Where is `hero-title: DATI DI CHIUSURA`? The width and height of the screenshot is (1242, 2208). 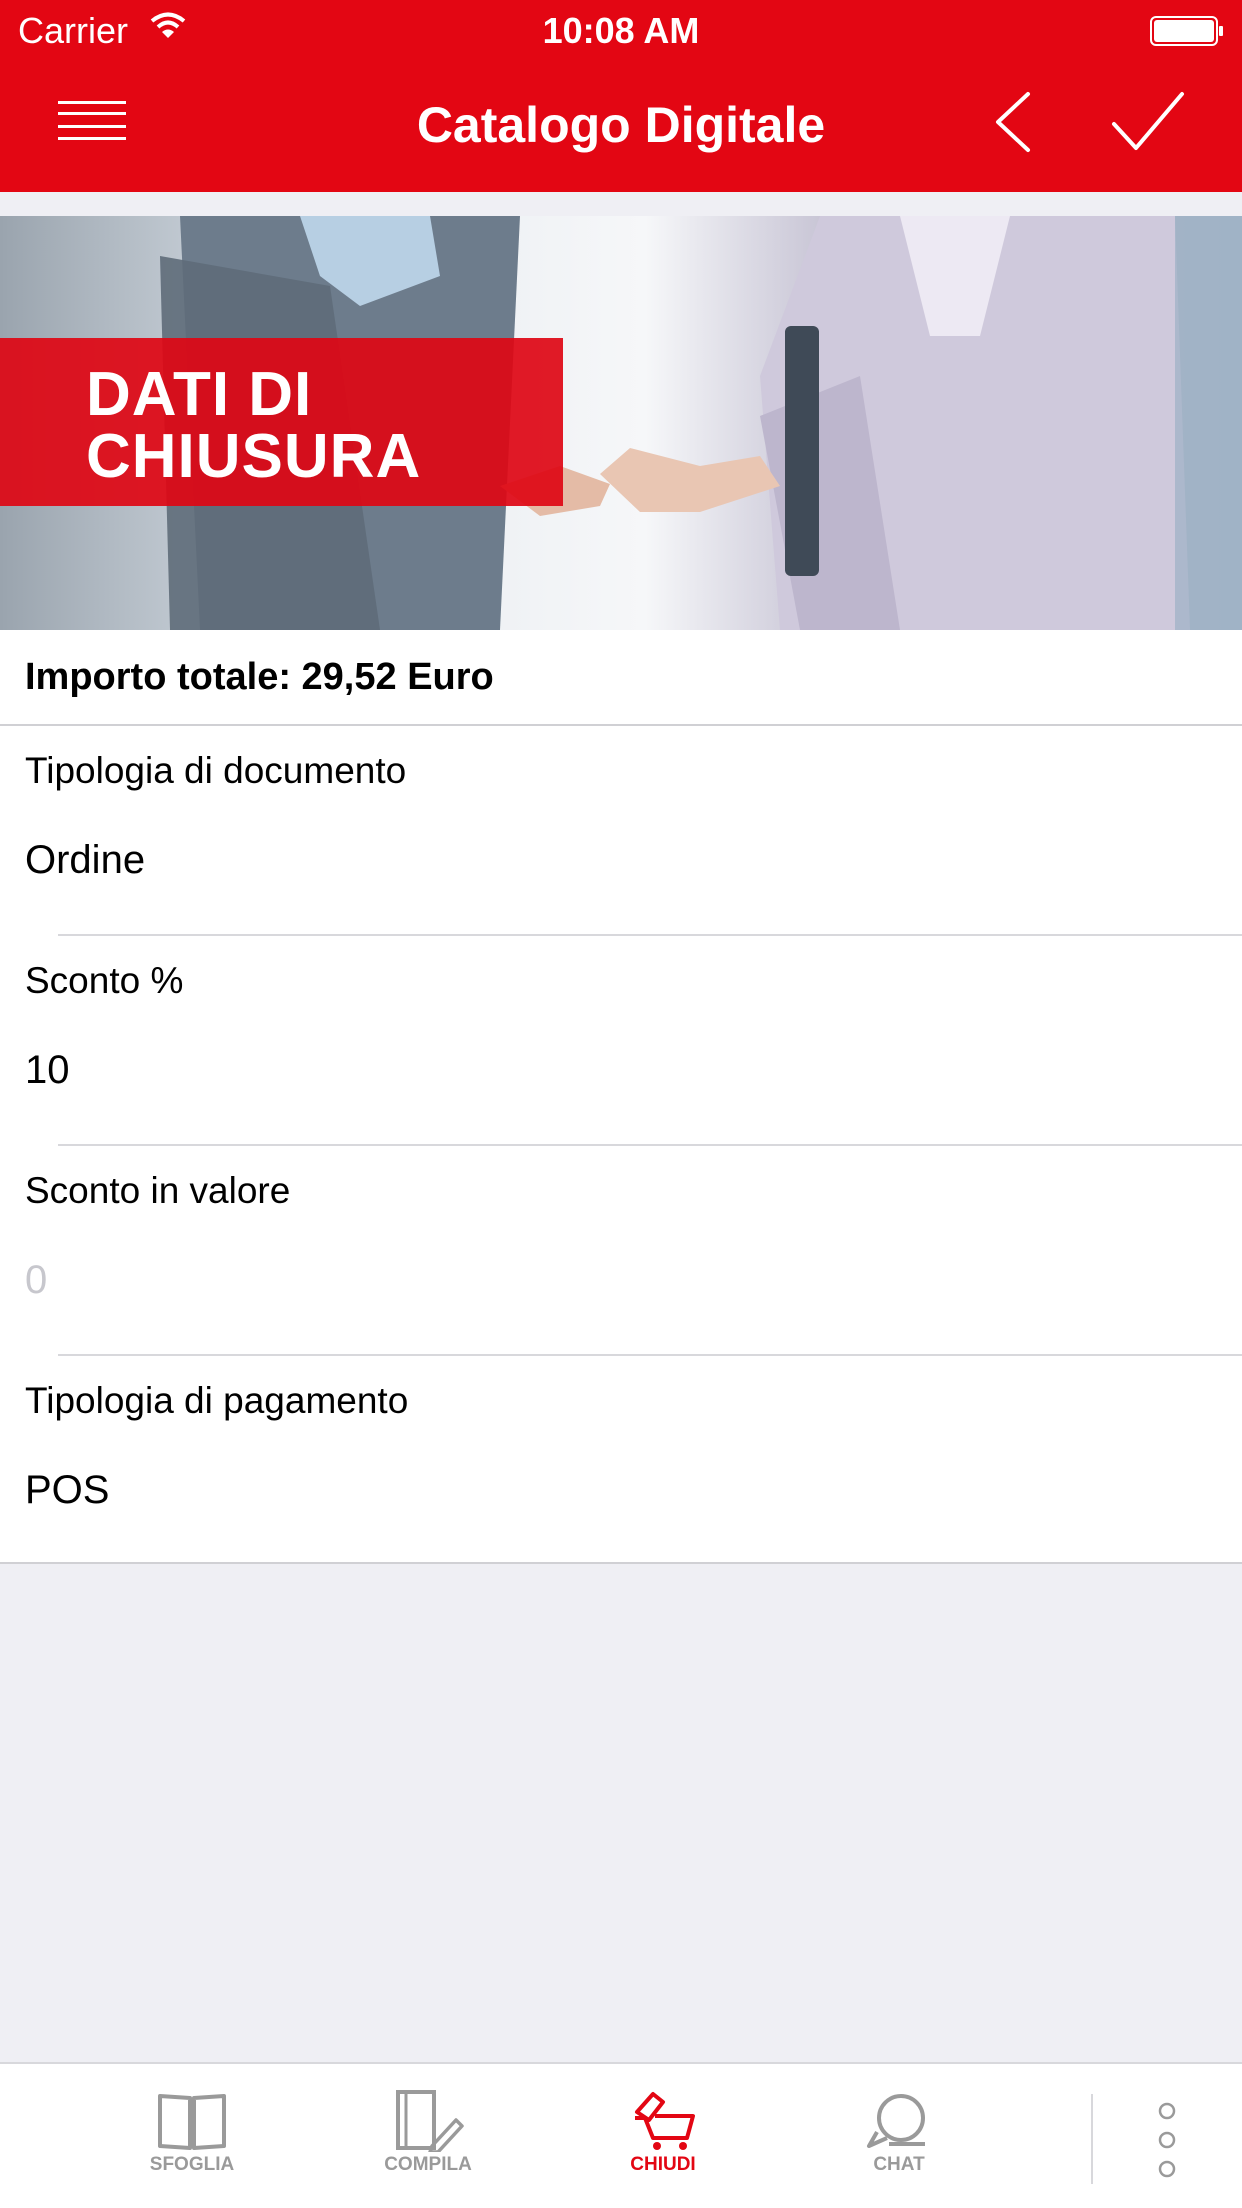 hero-title: DATI DI CHIUSURA is located at coordinates (253, 426).